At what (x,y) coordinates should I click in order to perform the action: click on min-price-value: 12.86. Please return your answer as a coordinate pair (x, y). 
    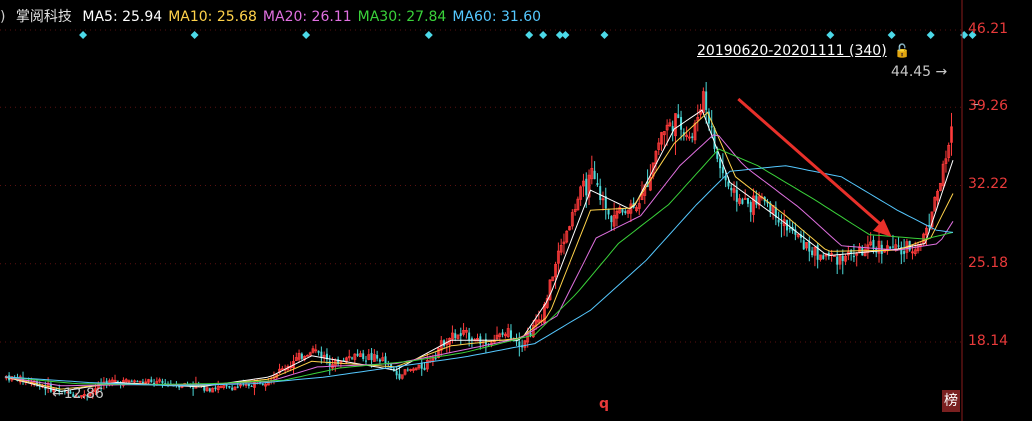
    Looking at the image, I should click on (83, 394).